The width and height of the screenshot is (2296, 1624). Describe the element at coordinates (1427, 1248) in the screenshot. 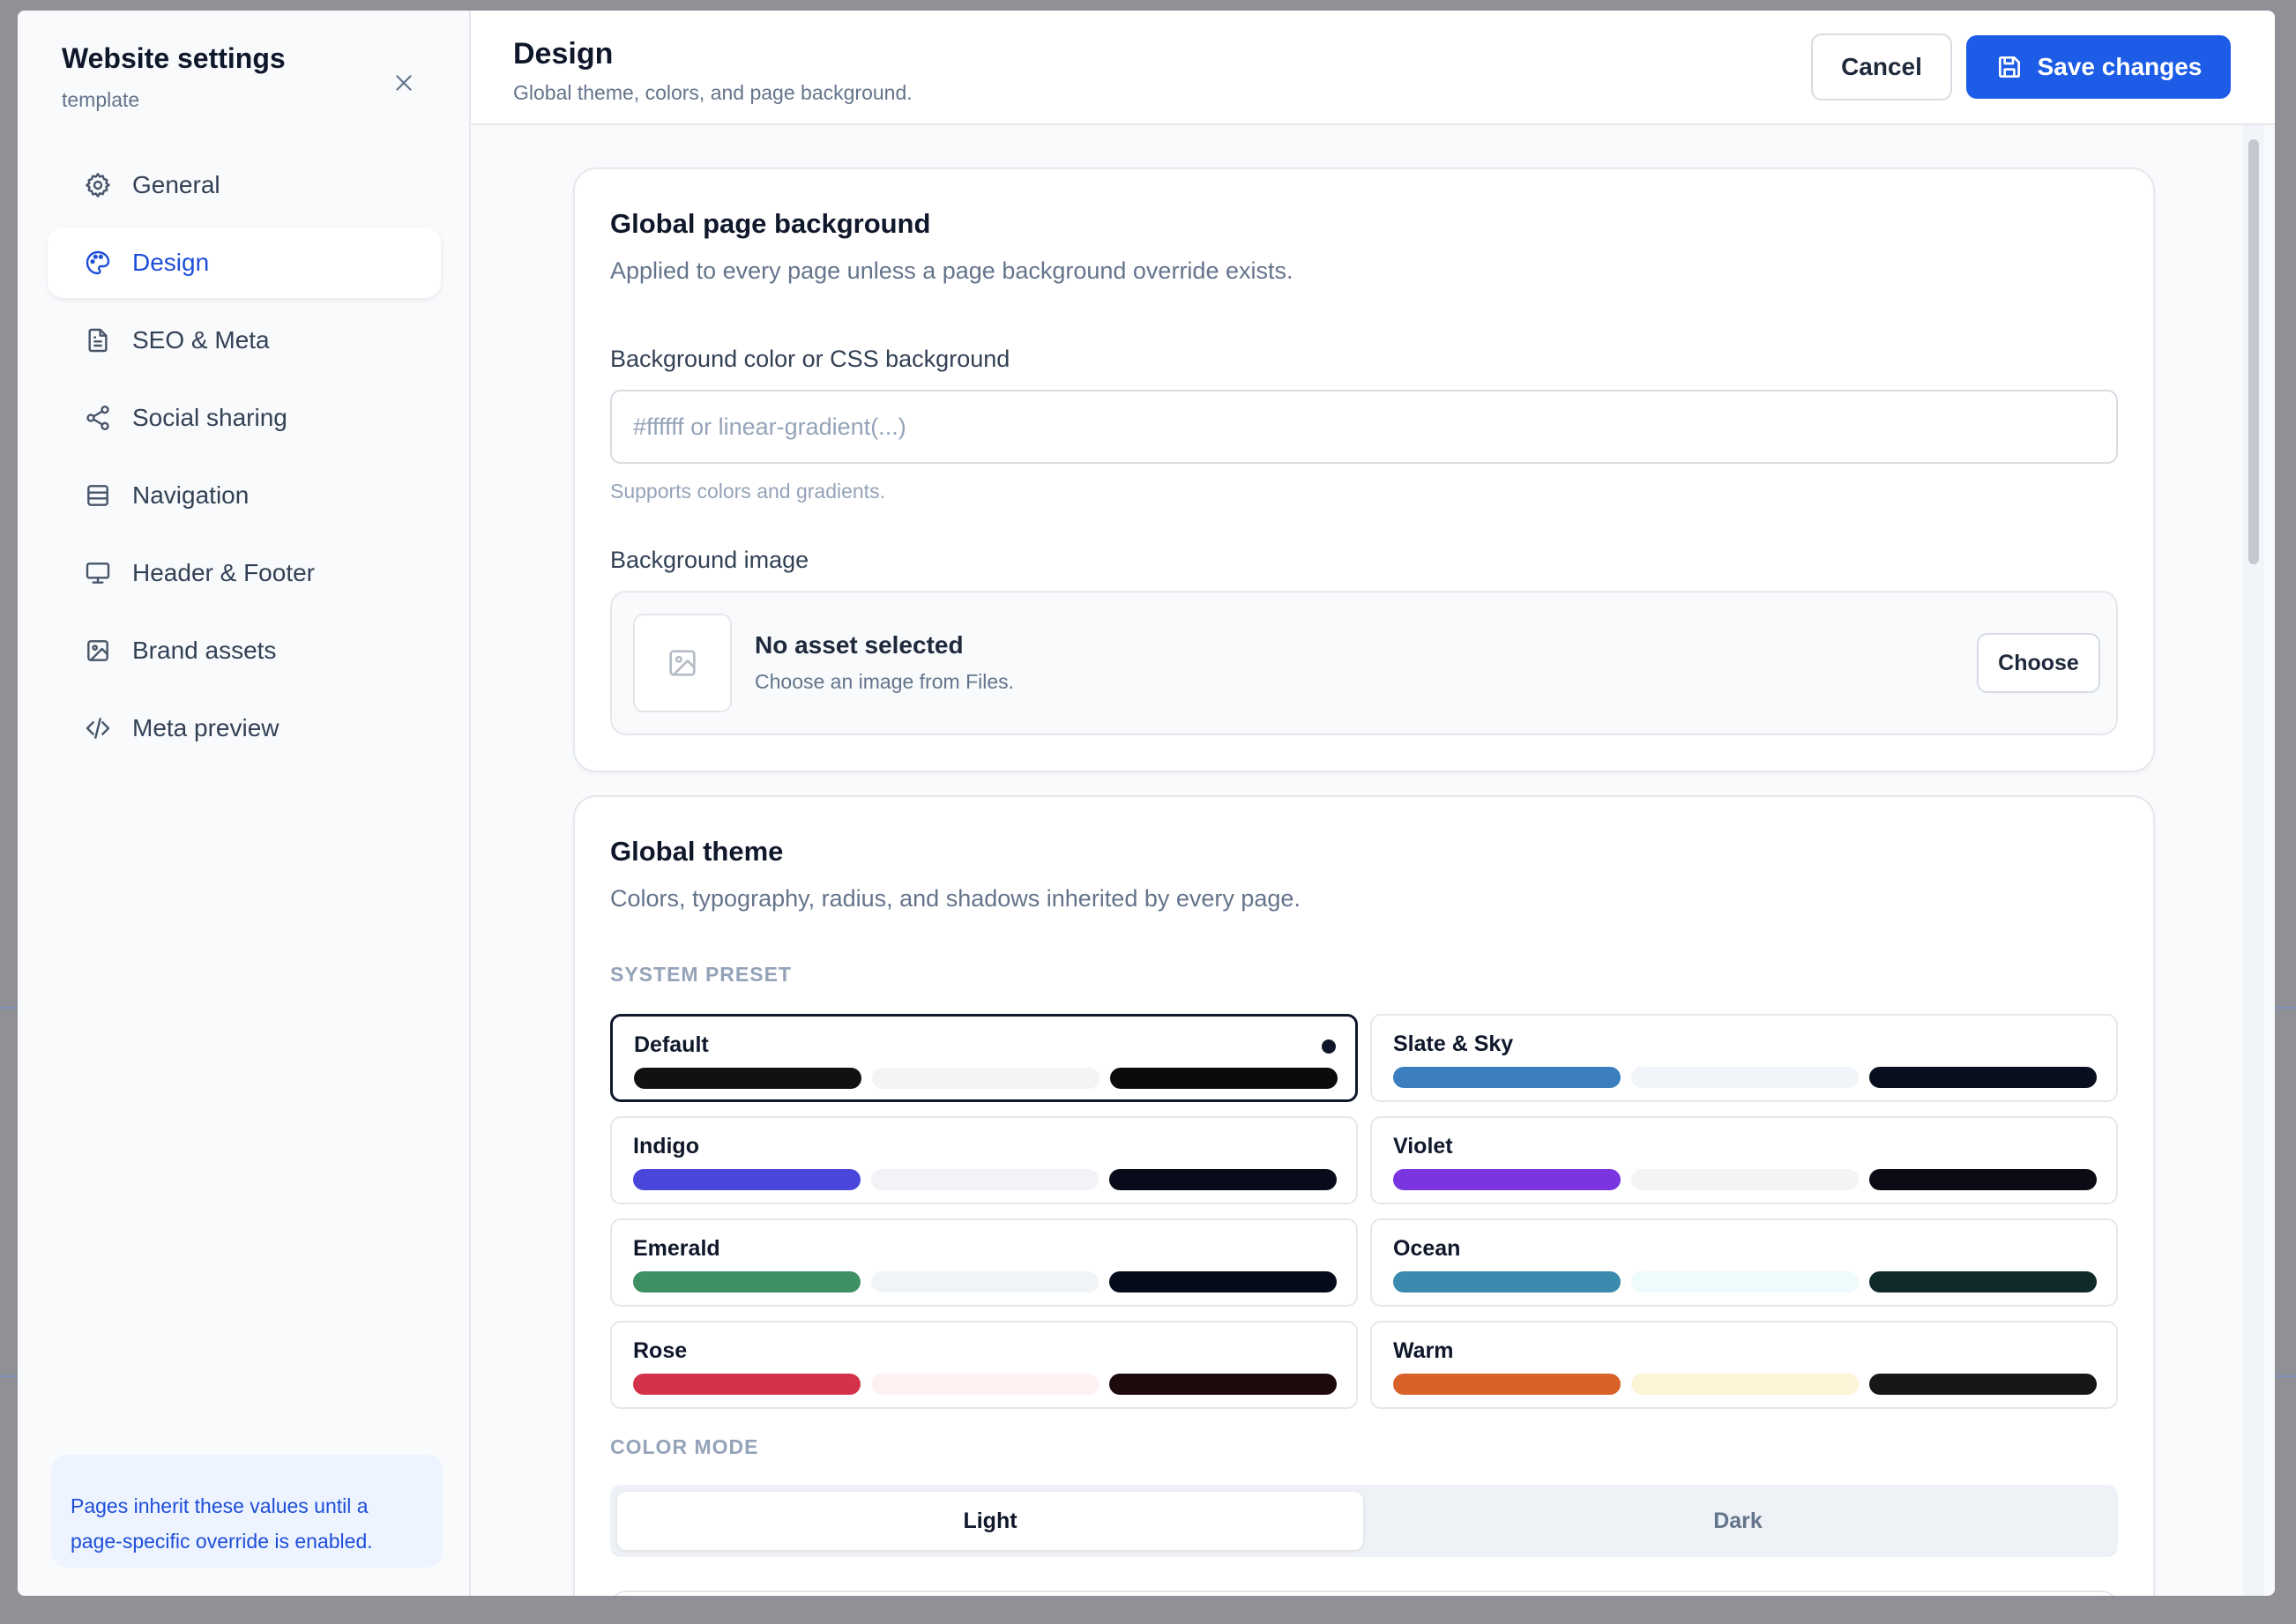

I see `preset-name: Ocean` at that location.